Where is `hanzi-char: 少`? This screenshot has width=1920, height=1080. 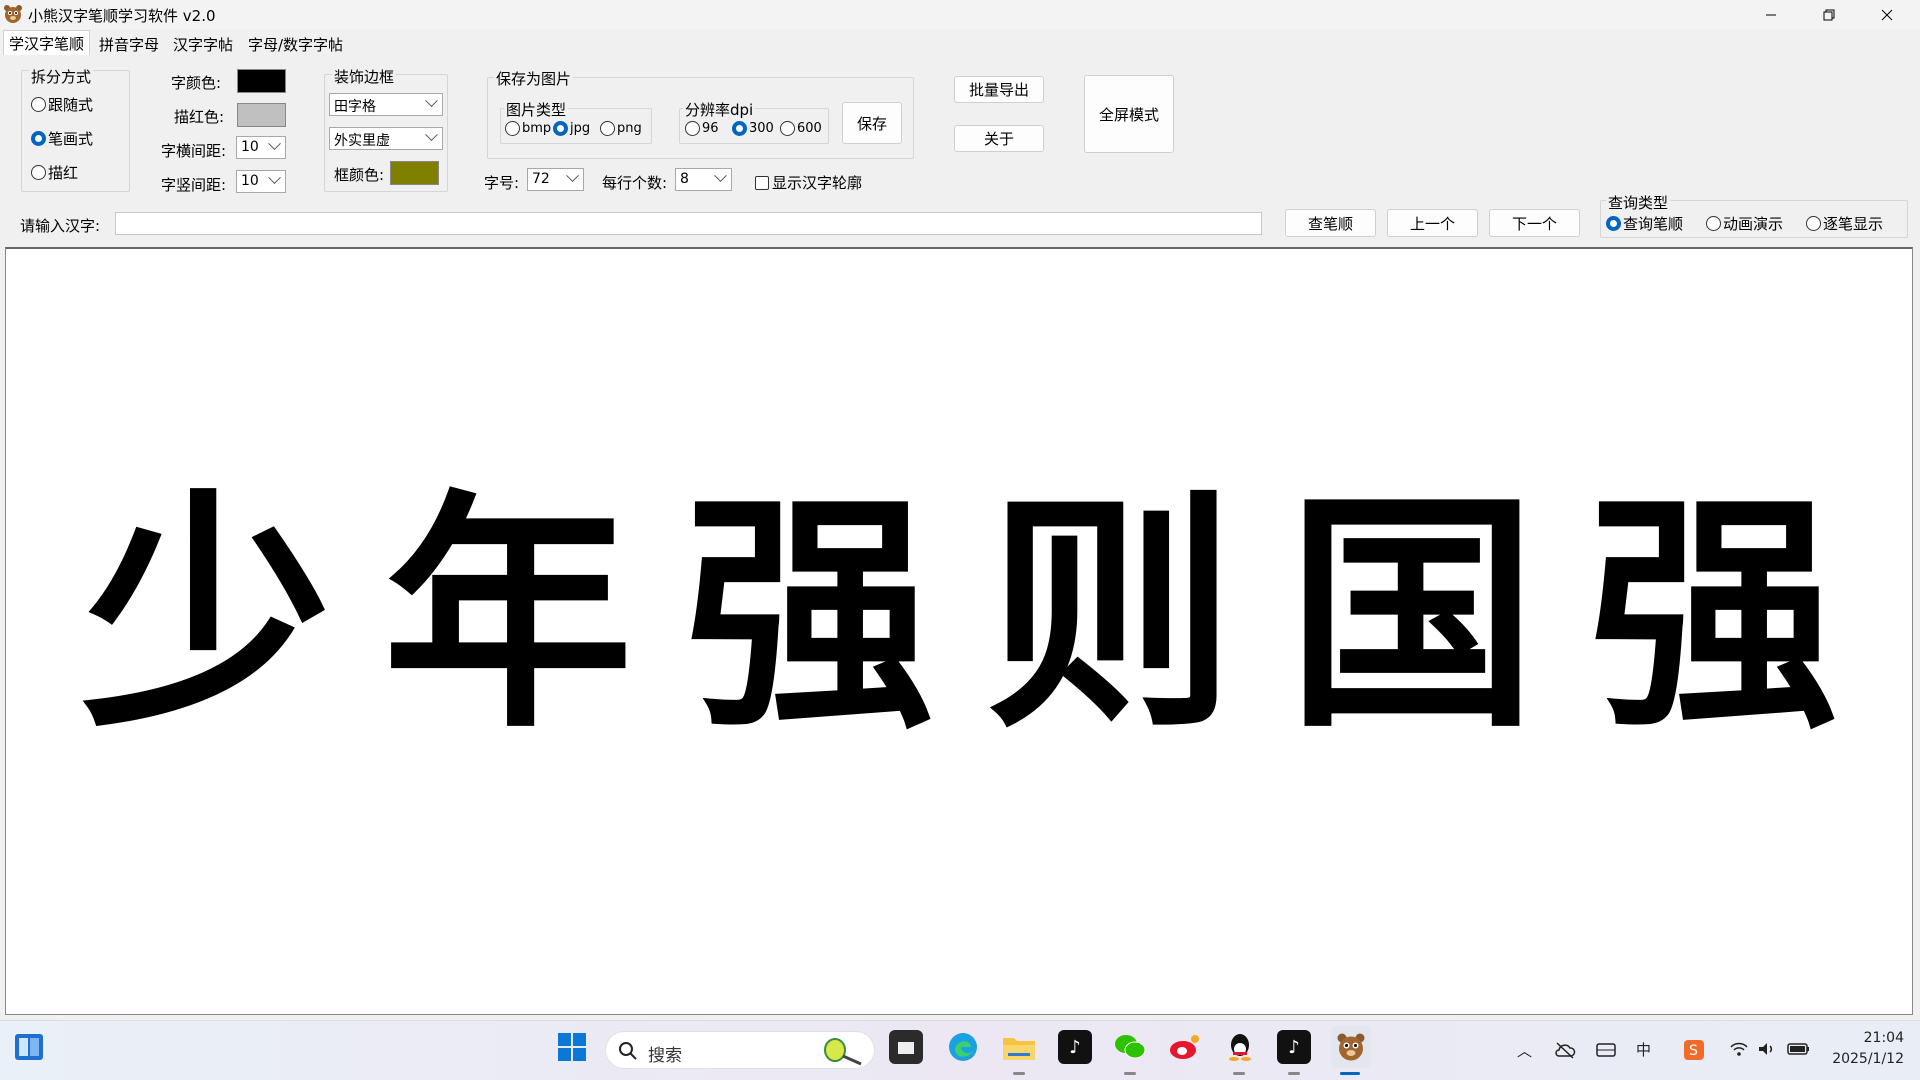
hanzi-char: 少 is located at coordinates (206, 614).